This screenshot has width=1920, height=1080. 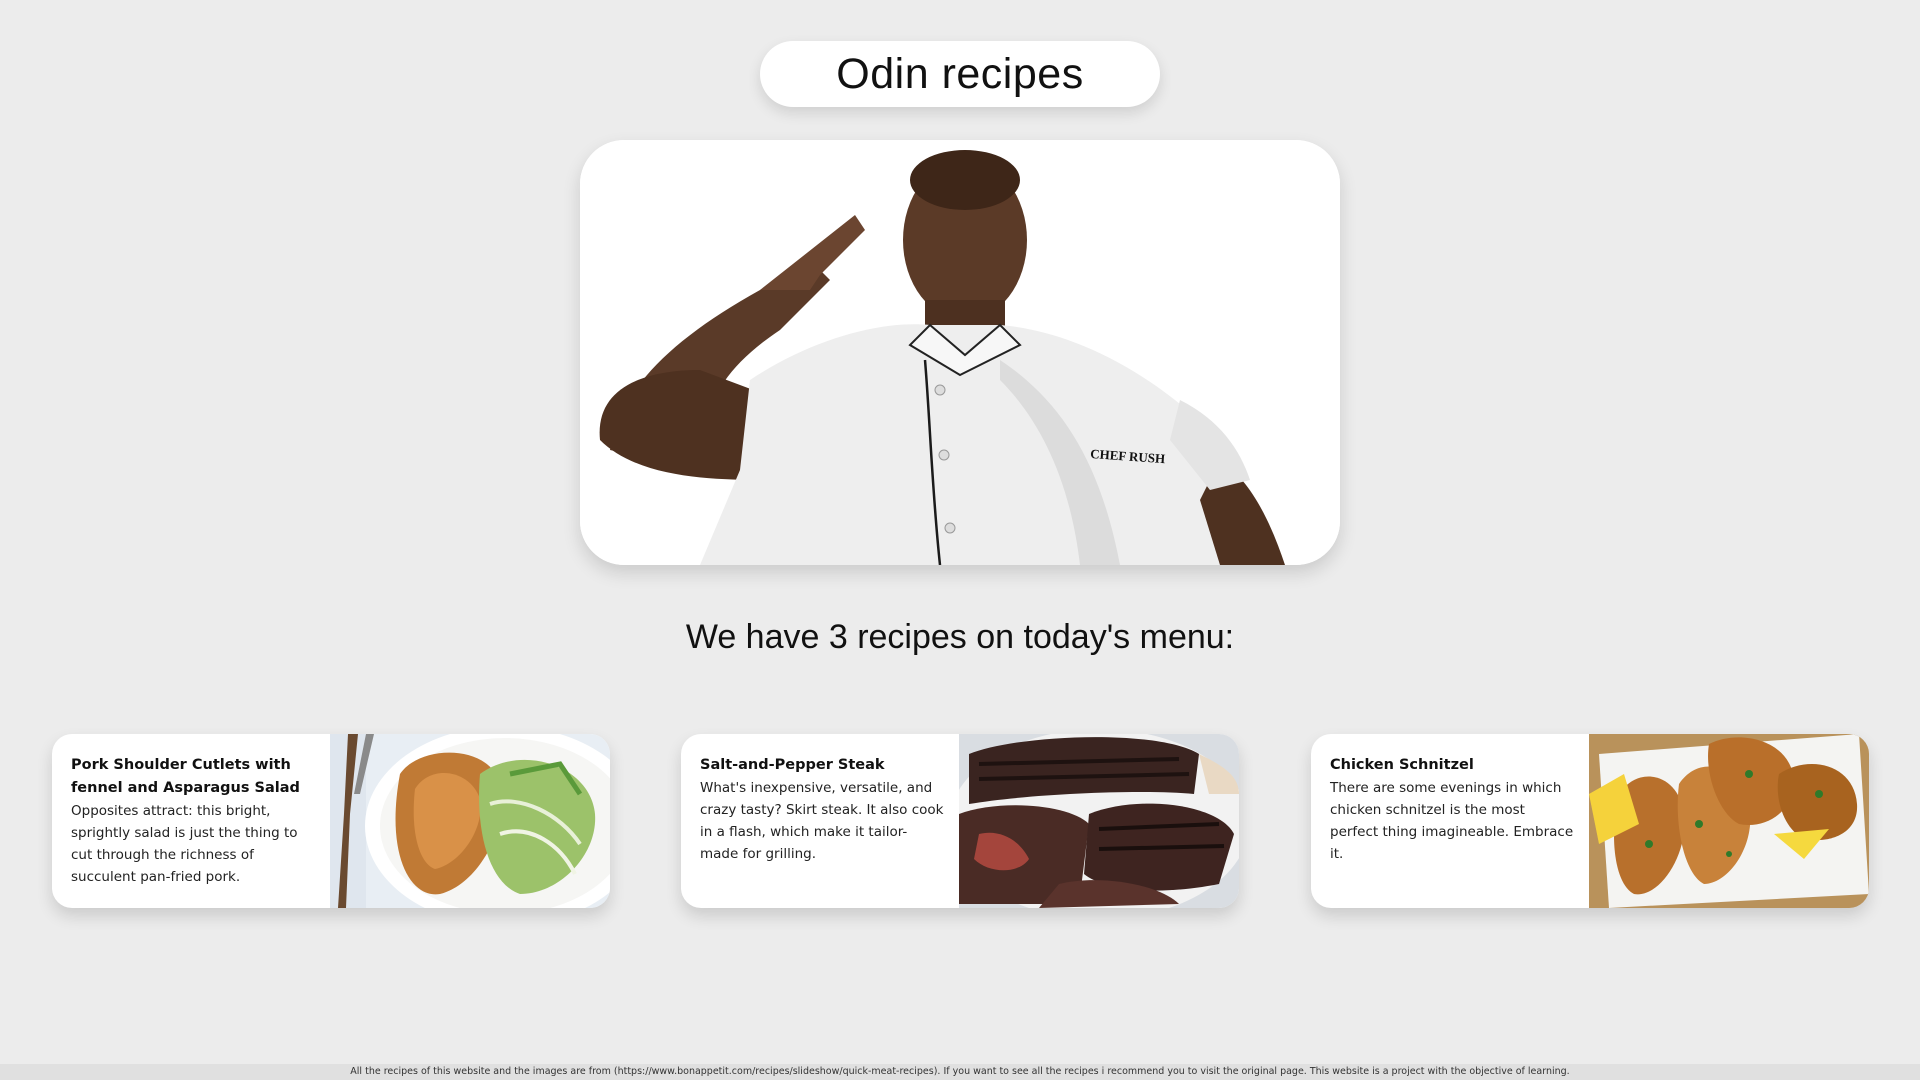 What do you see at coordinates (960, 637) in the screenshot?
I see `menu-subheading: We have 3 recipes on today's menu:` at bounding box center [960, 637].